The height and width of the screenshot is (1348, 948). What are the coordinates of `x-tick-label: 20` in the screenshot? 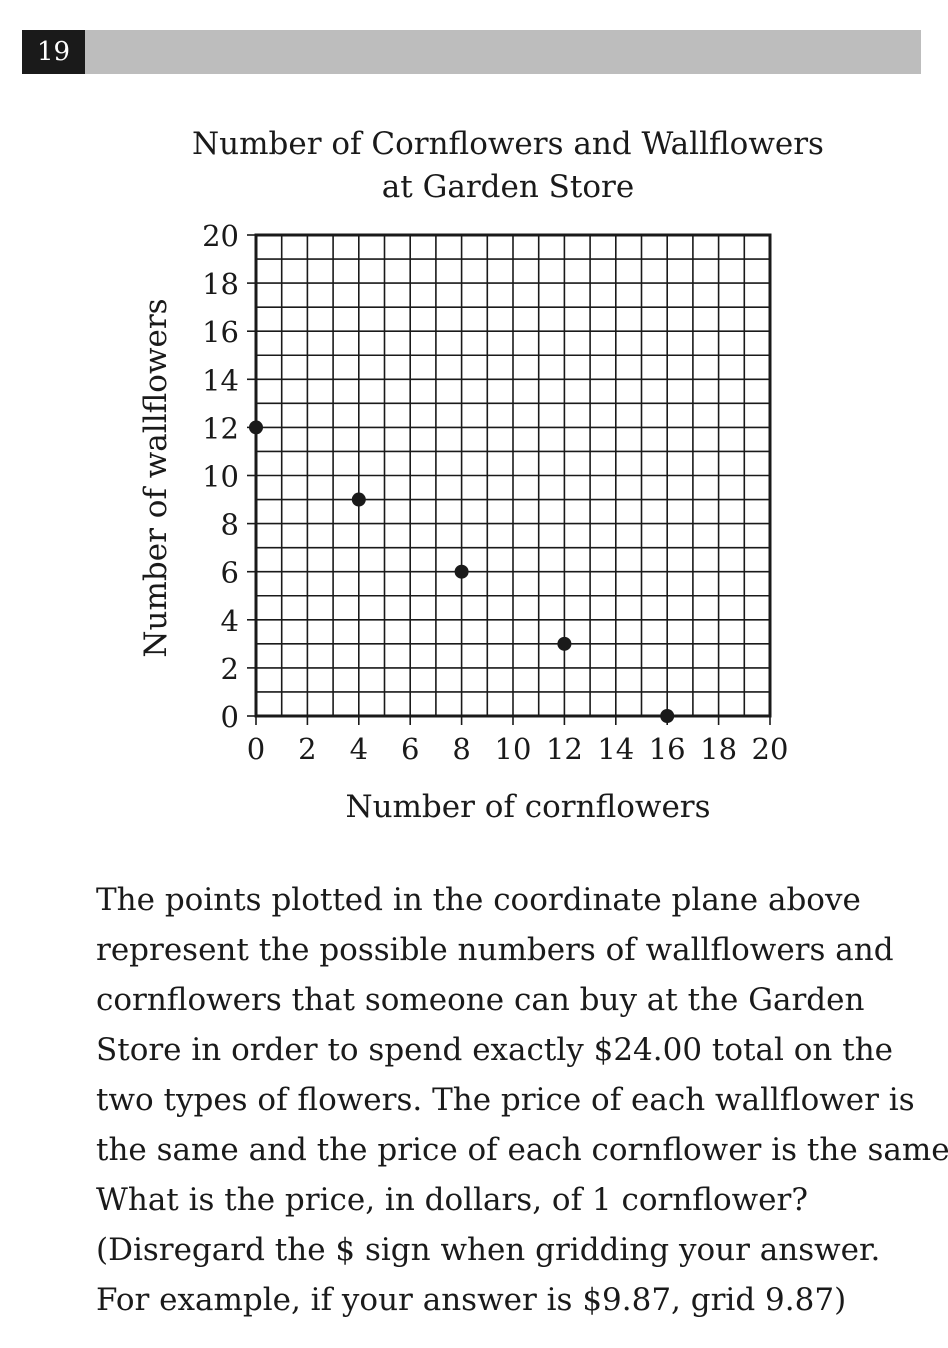 It's located at (770, 749).